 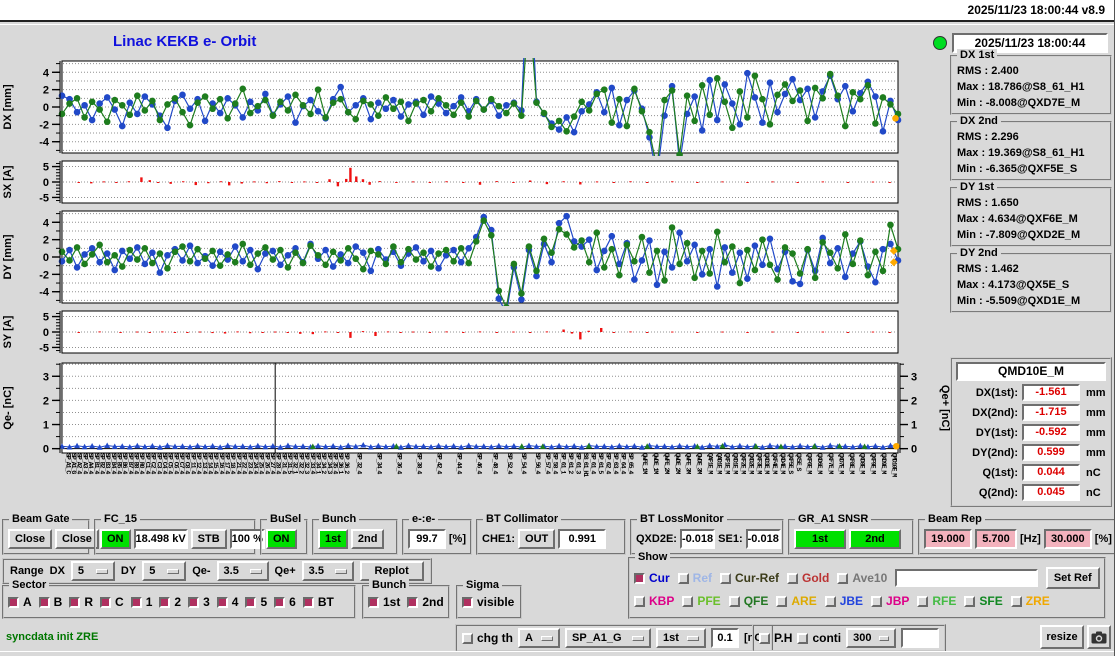 What do you see at coordinates (819, 638) in the screenshot?
I see `checkbox-conti: conti` at bounding box center [819, 638].